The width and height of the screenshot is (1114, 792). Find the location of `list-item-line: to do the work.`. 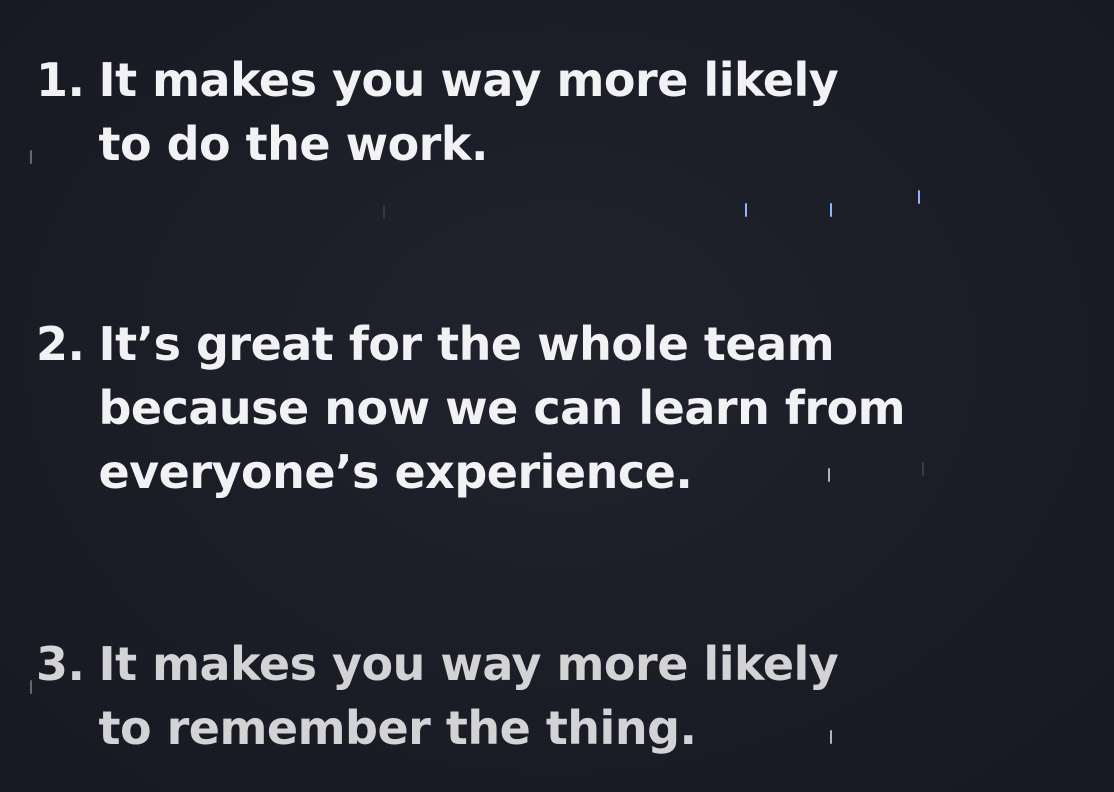

list-item-line: to do the work. is located at coordinates (293, 144).